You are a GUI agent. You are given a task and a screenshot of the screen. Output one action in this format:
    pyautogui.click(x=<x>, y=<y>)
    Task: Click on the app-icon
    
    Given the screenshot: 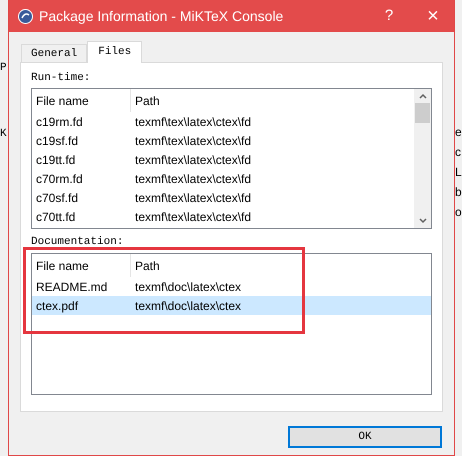 What is the action you would take?
    pyautogui.click(x=25, y=16)
    